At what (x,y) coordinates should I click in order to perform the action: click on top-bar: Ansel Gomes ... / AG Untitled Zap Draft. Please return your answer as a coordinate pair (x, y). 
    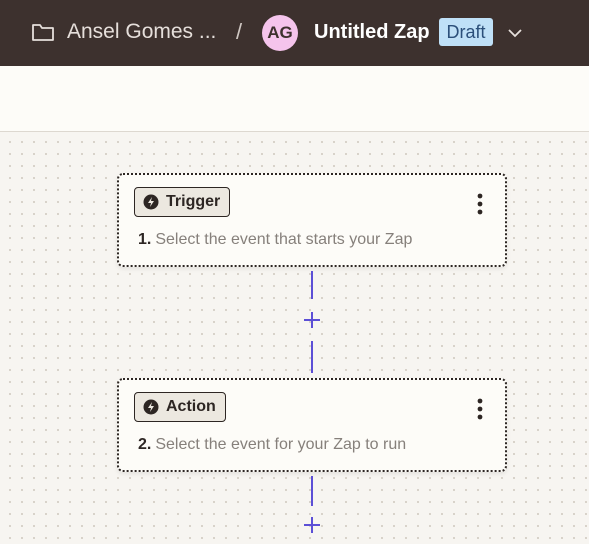
    Looking at the image, I should click on (294, 33).